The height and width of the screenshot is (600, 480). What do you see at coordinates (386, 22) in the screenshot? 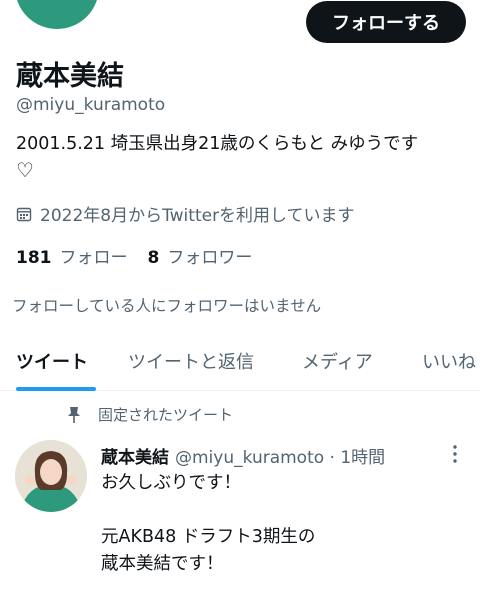
I see `follow-button: フォローする` at bounding box center [386, 22].